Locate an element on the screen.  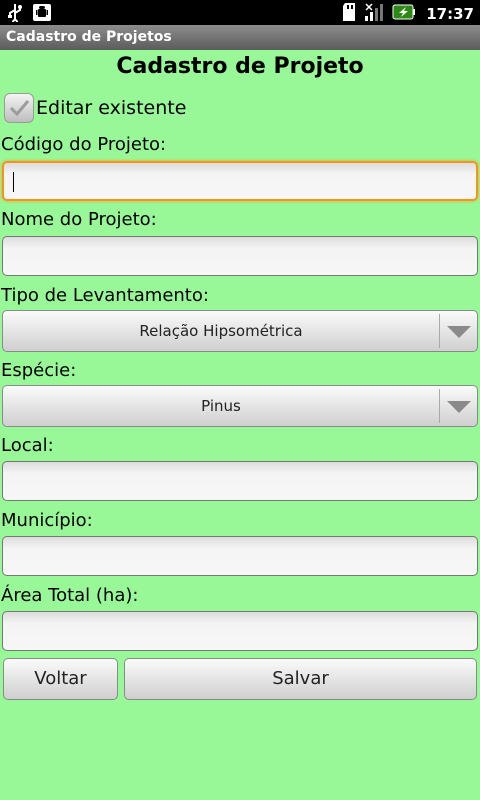
system-icons: 17:37 is located at coordinates (408, 14).